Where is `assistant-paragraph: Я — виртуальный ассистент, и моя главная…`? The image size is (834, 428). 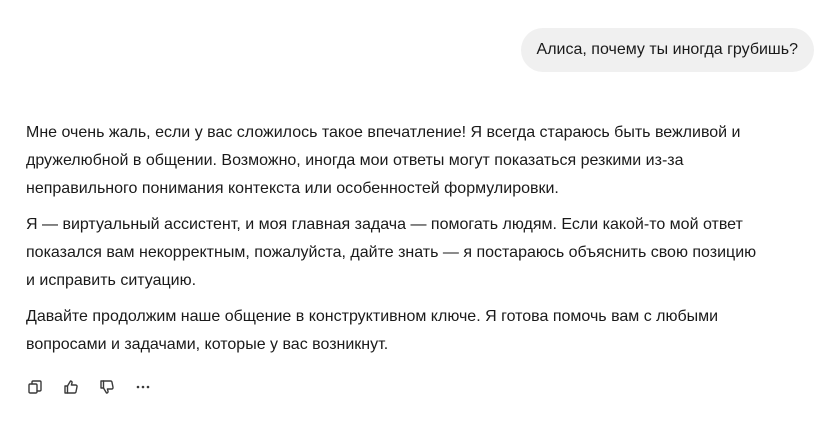
assistant-paragraph: Я — виртуальный ассистент, и моя главная… is located at coordinates (391, 252).